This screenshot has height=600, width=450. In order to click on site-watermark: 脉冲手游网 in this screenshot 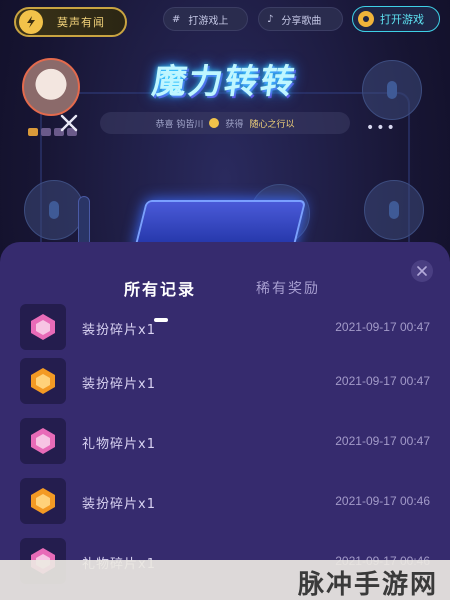, I will do `click(225, 580)`.